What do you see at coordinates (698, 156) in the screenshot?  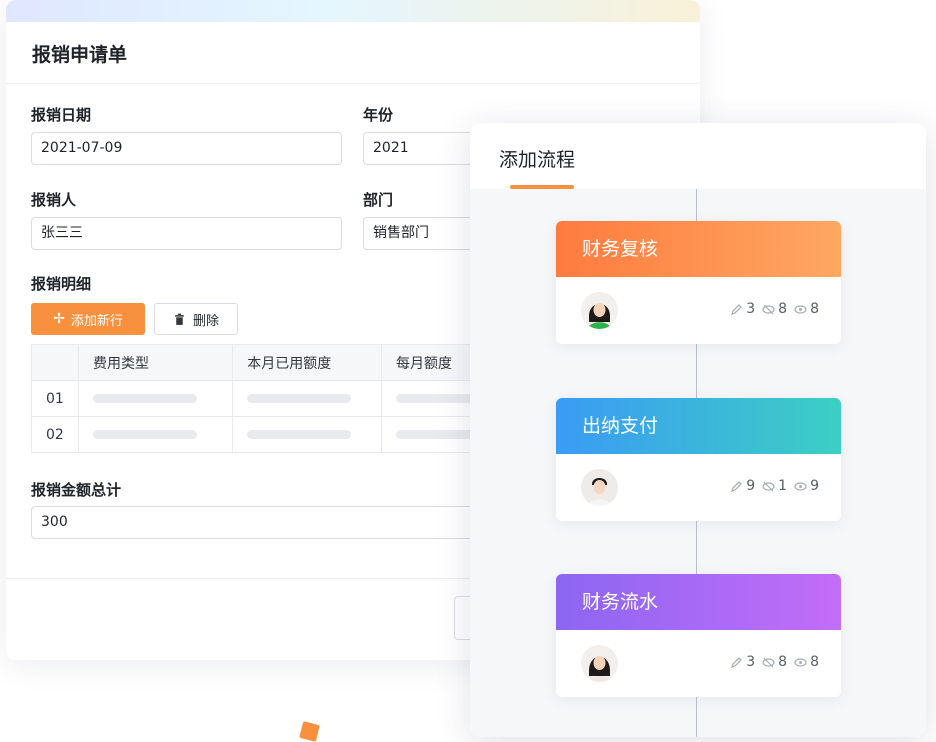 I see `process-header: 添加流程` at bounding box center [698, 156].